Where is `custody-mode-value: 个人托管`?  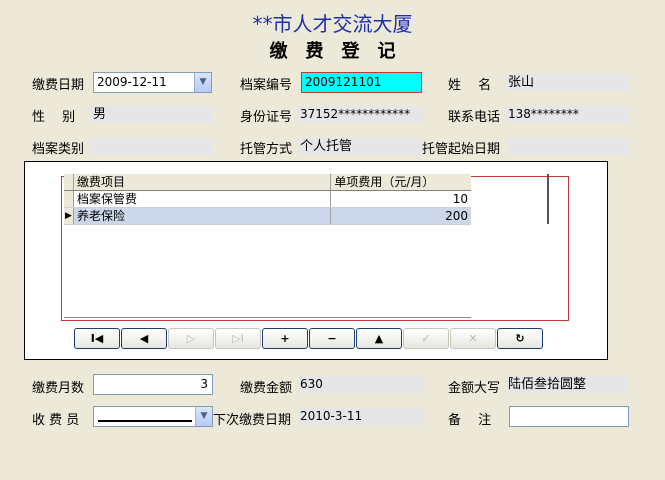 custody-mode-value: 个人托管 is located at coordinates (360, 146).